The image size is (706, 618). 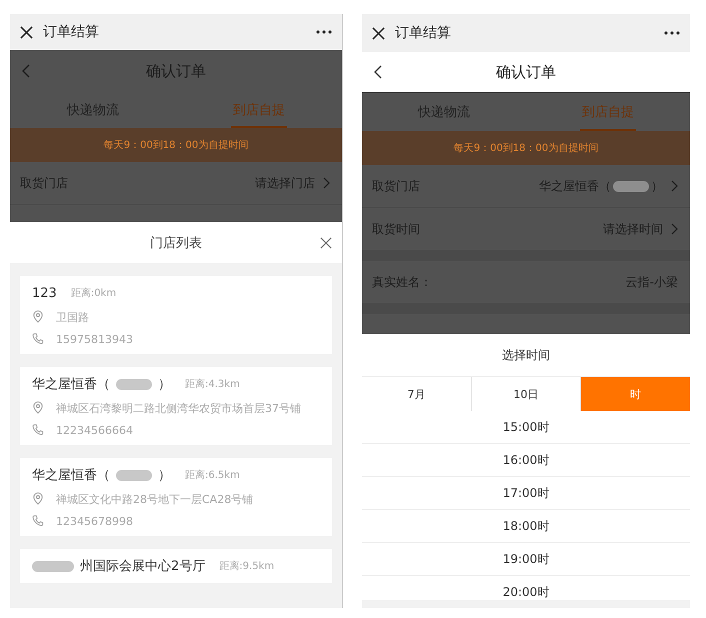 I want to click on time-option: 16:00时, so click(x=526, y=460).